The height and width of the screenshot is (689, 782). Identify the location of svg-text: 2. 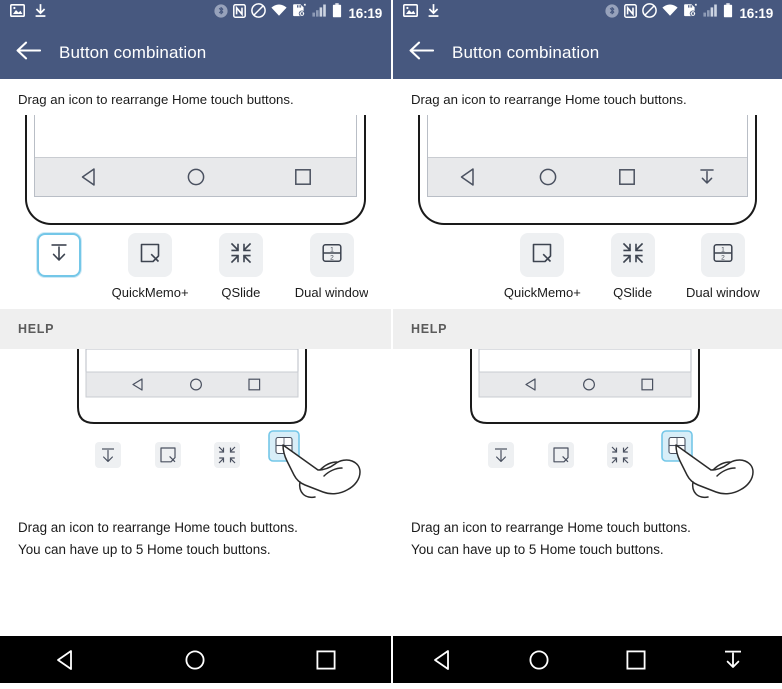
(723, 257).